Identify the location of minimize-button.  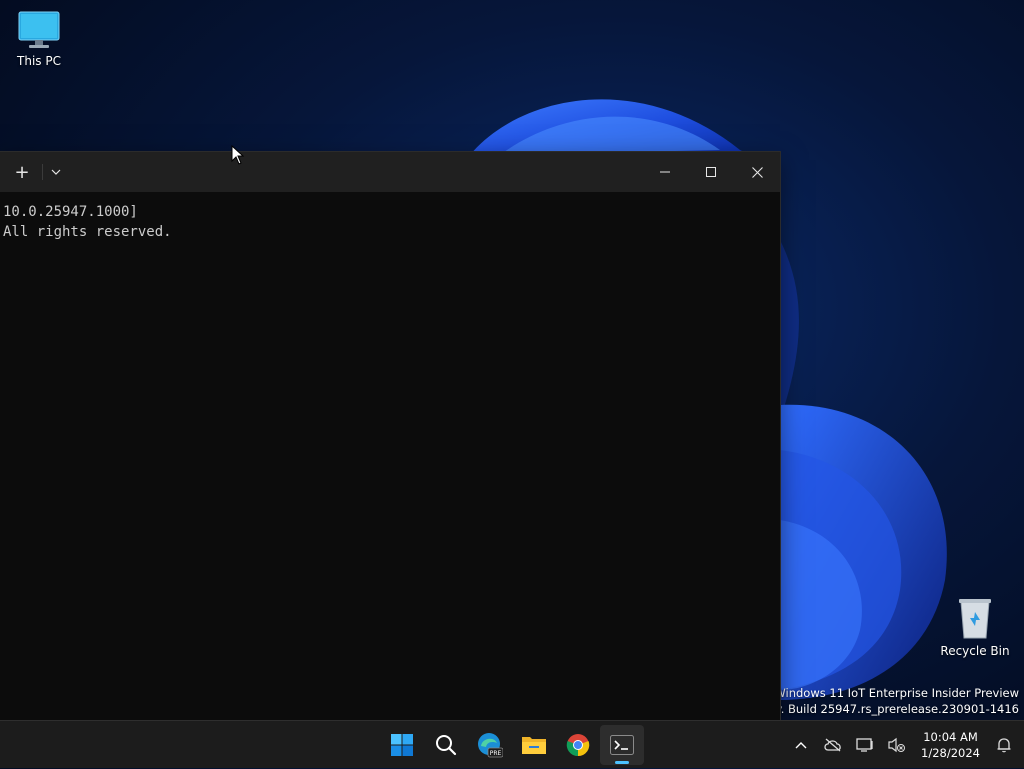
(665, 172).